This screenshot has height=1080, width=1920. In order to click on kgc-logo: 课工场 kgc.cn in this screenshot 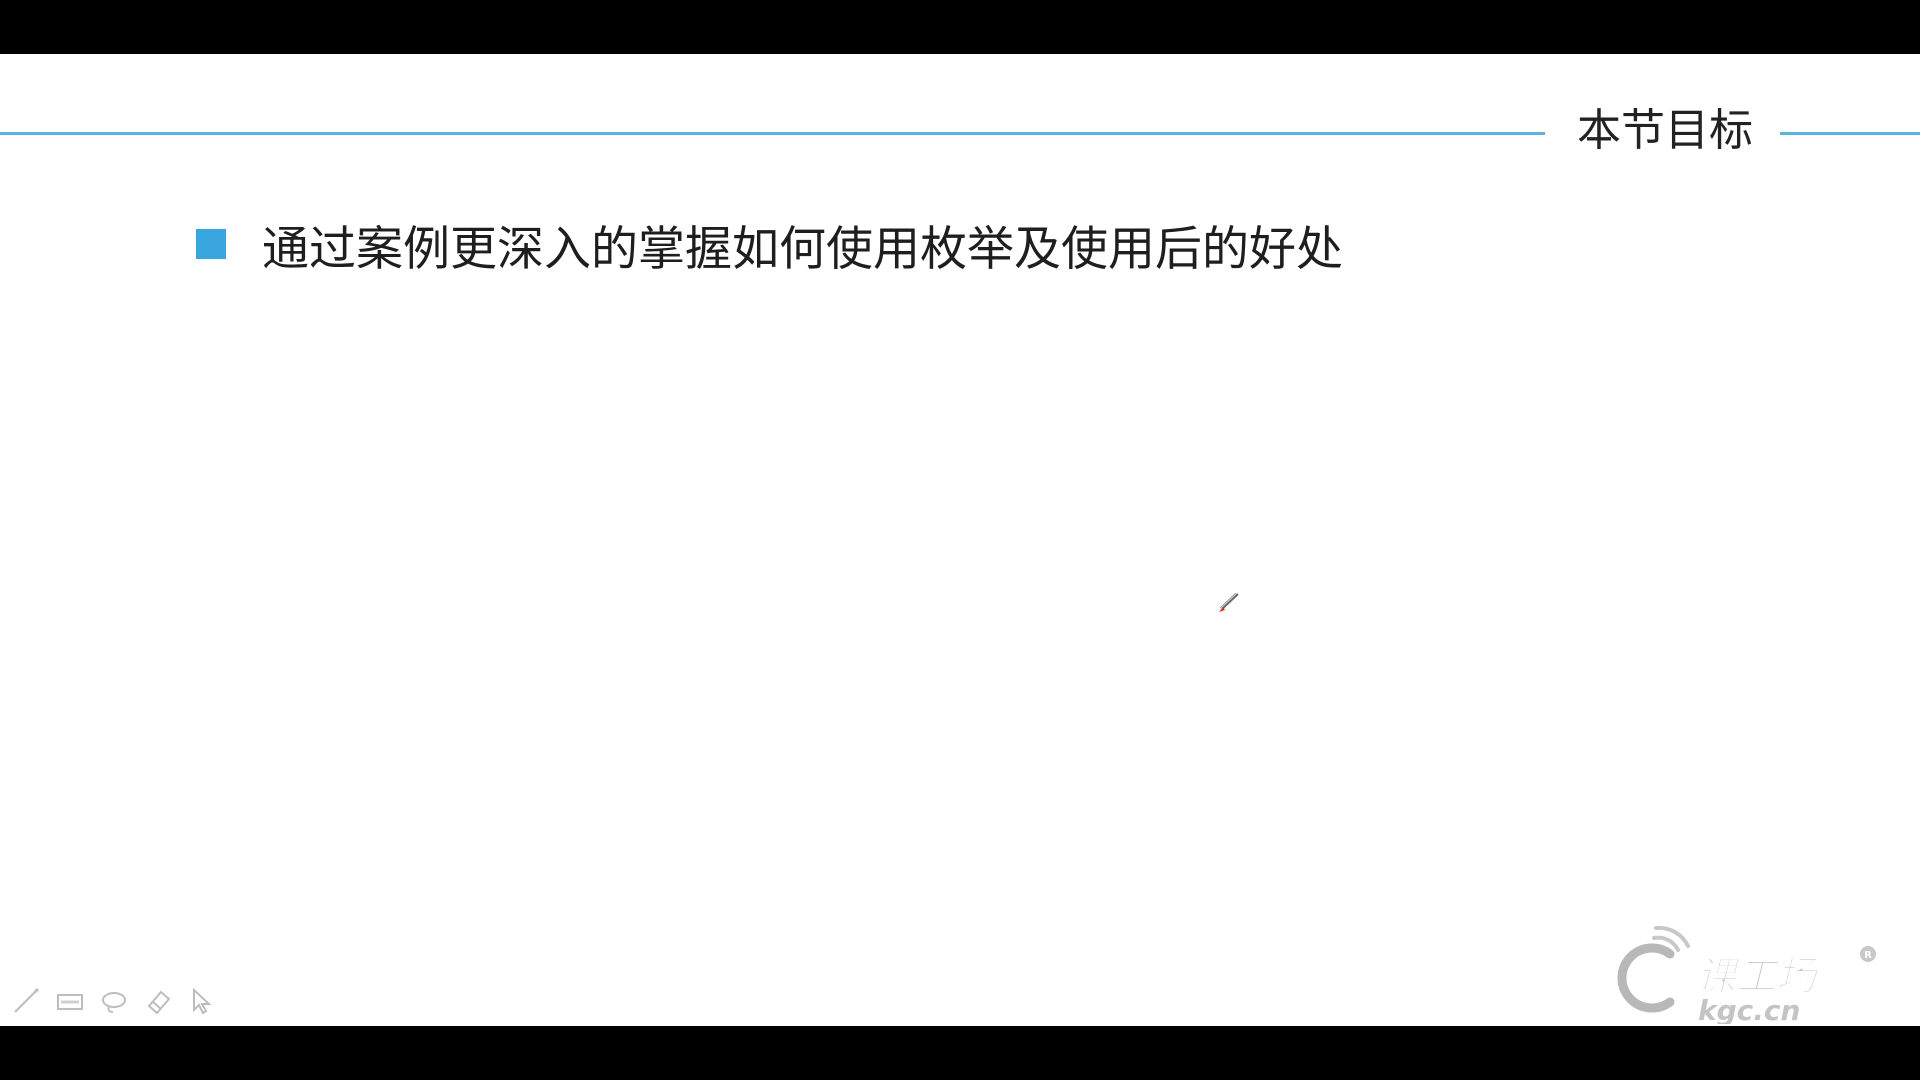, I will do `click(1742, 975)`.